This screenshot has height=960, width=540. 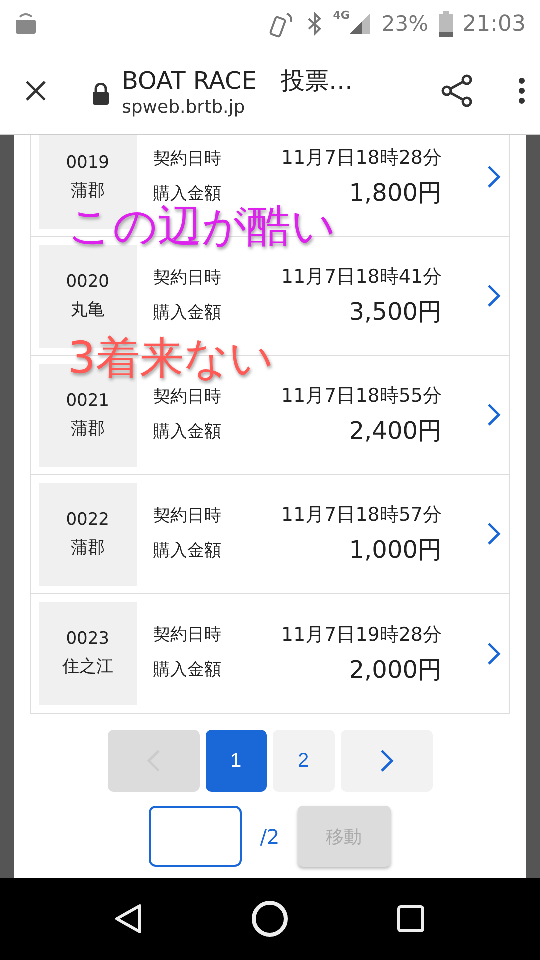 I want to click on page-number-field, so click(x=195, y=836).